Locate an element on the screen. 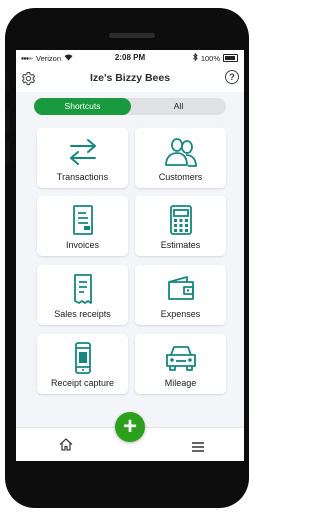  shortcut-sales-receipts: Sales receipts is located at coordinates (82, 295).